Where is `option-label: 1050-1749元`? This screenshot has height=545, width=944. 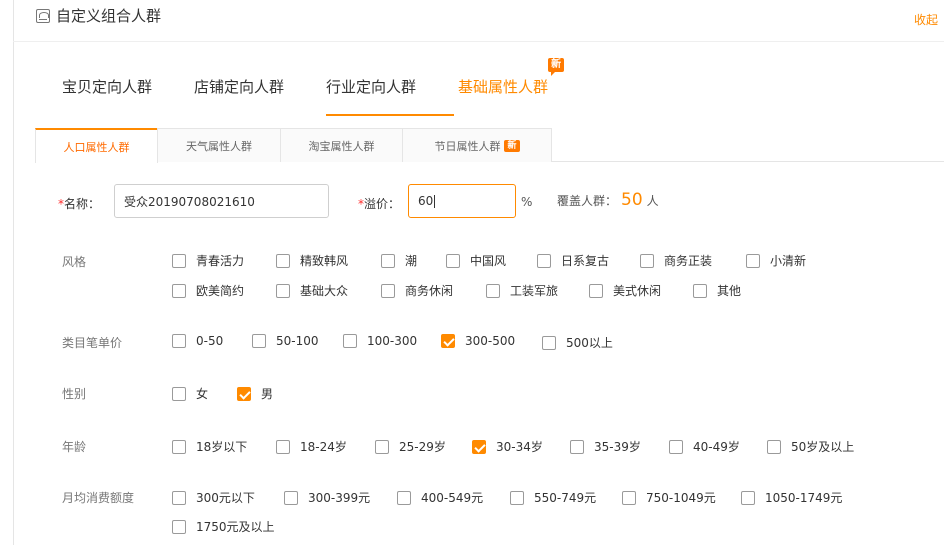 option-label: 1050-1749元 is located at coordinates (804, 498).